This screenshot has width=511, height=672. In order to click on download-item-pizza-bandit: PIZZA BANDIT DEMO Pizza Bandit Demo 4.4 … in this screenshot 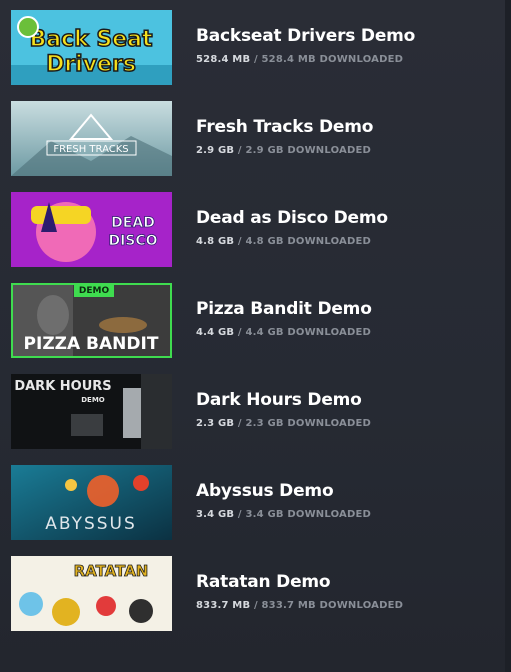, I will do `click(252, 321)`.